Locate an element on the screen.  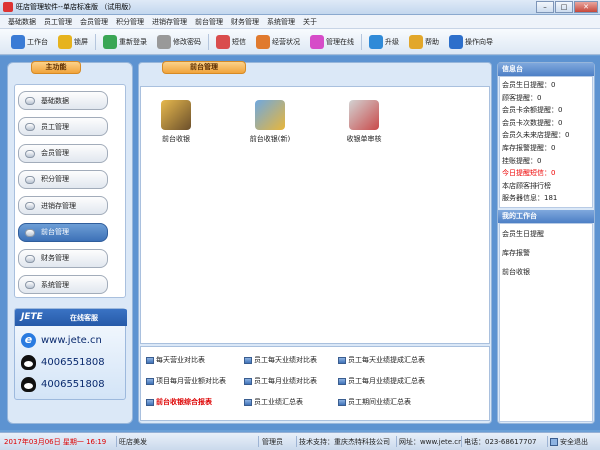
safe-exit-button: 安全退出 is located at coordinates (569, 442).